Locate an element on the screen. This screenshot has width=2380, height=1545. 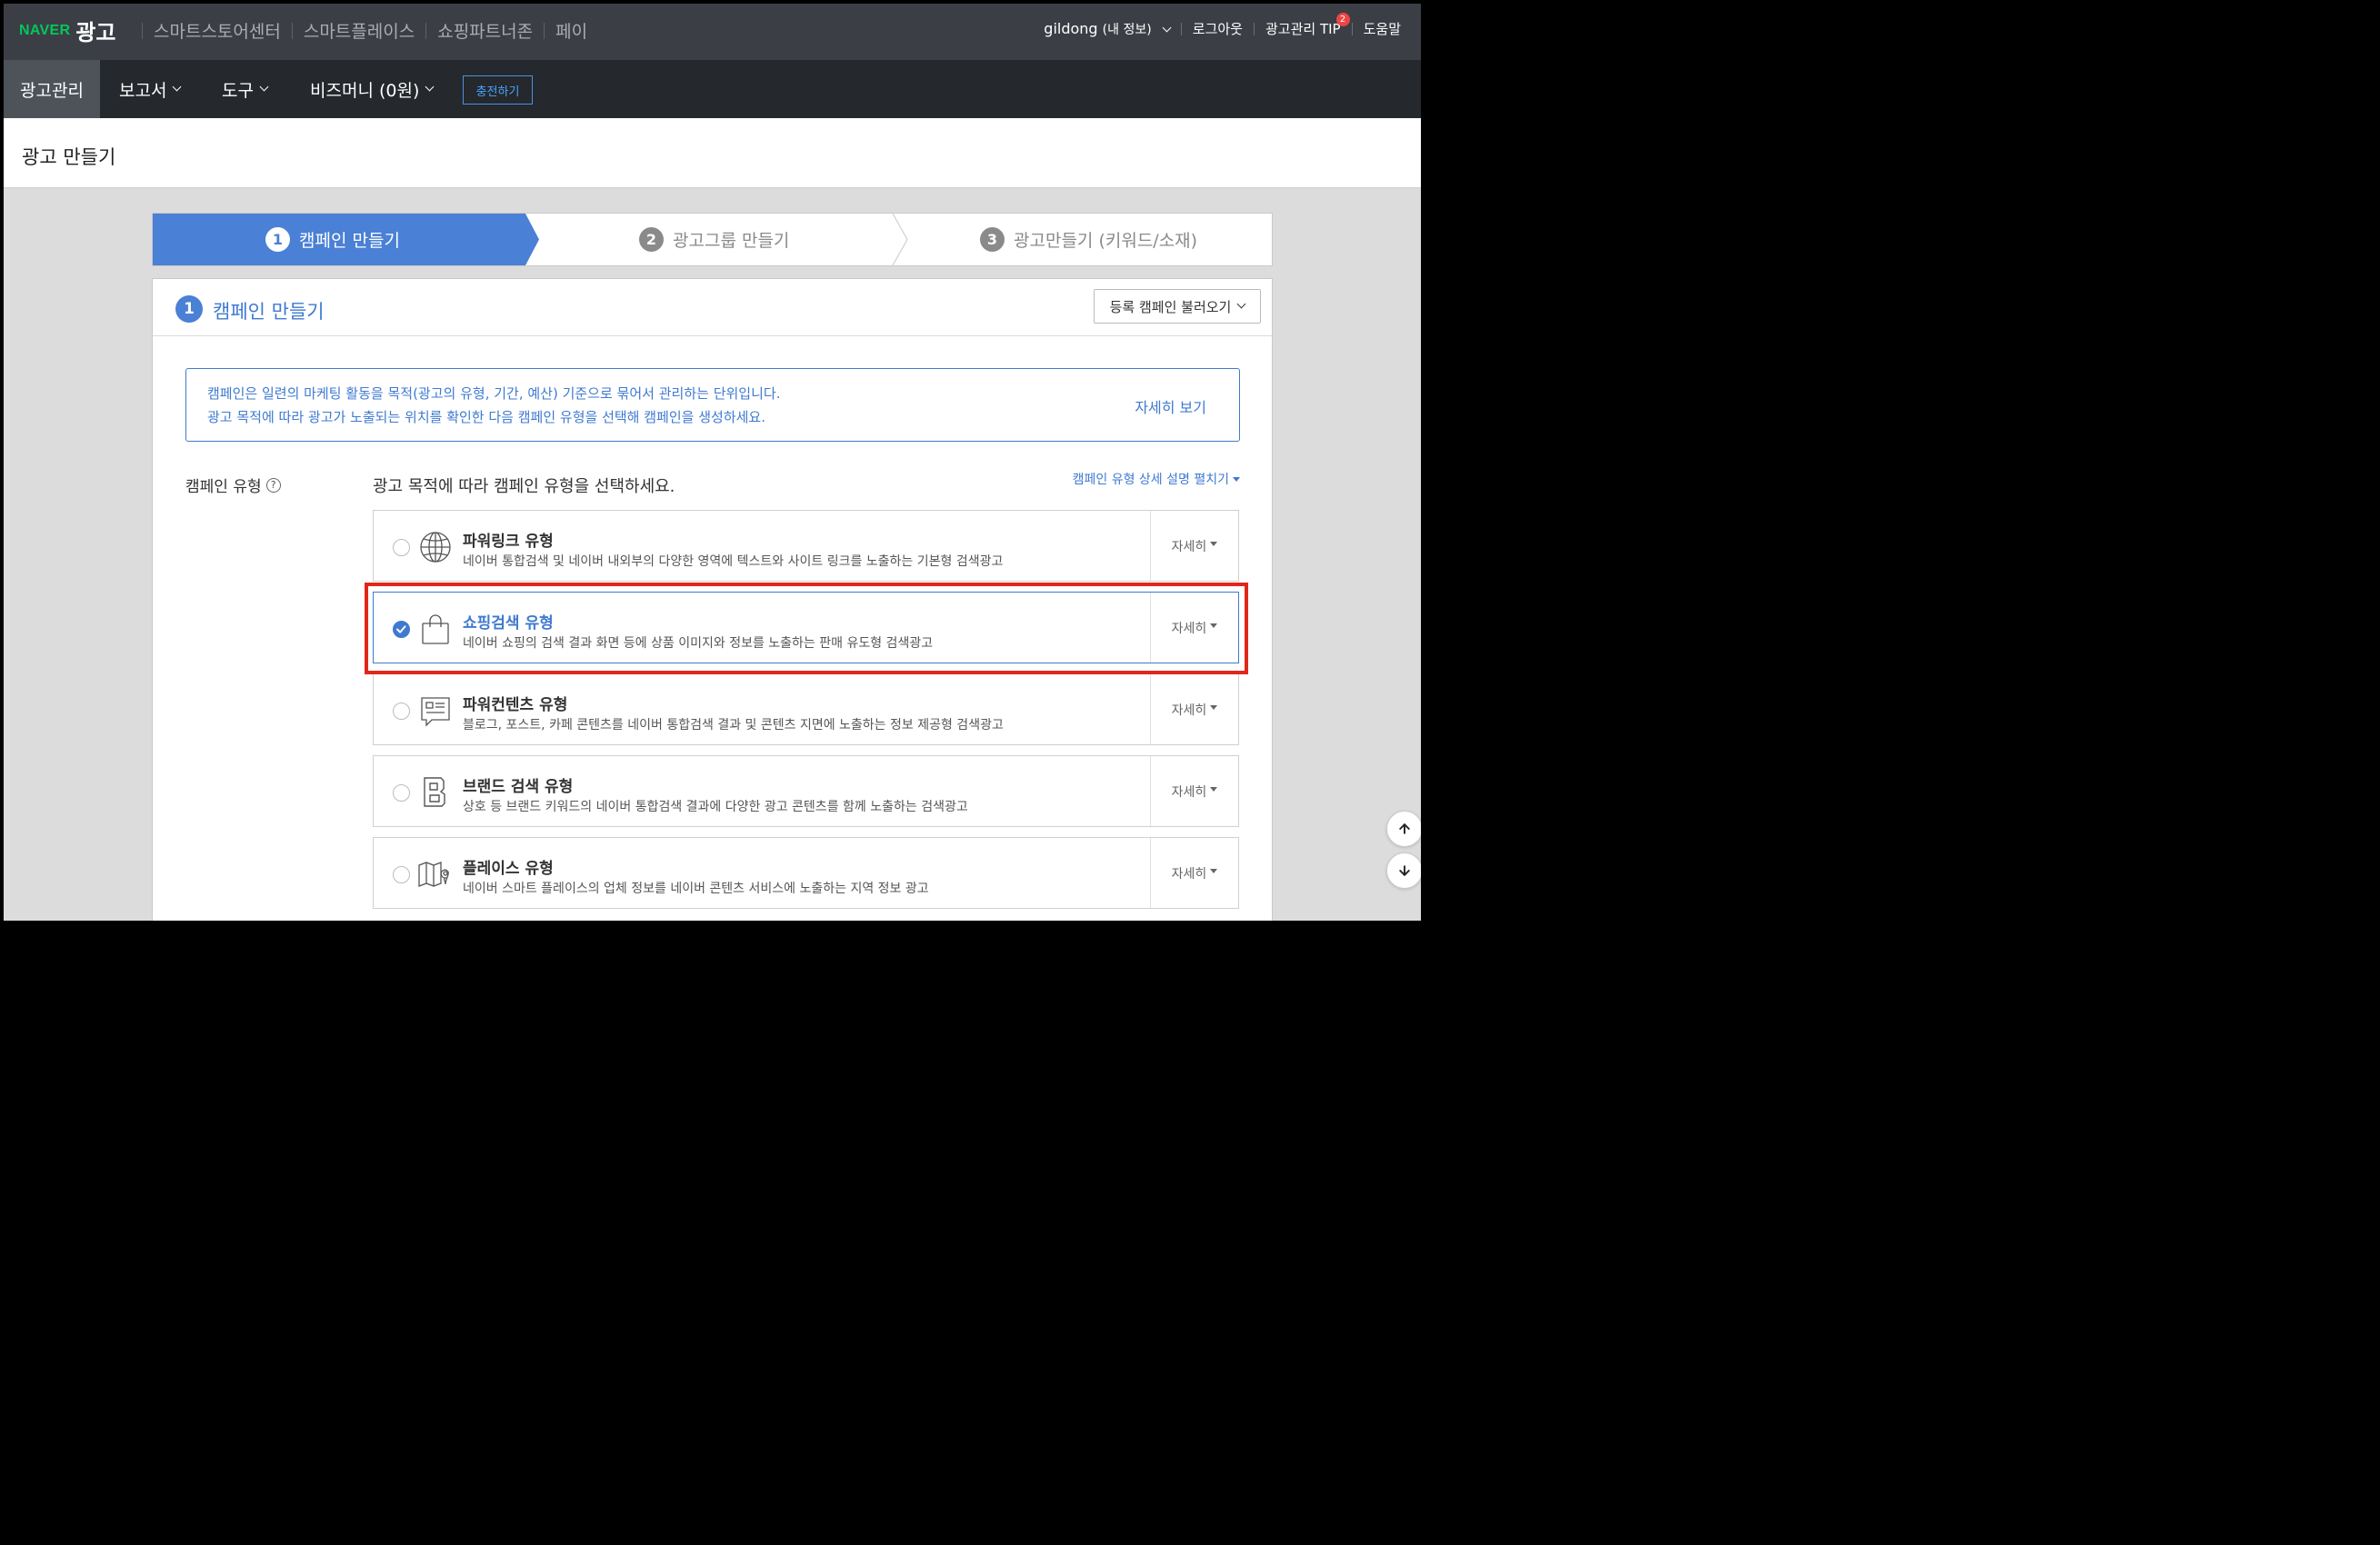
expand-type-details-link: 캠페인 유형 상세 설명 펼치기 is located at coordinates (1156, 479).